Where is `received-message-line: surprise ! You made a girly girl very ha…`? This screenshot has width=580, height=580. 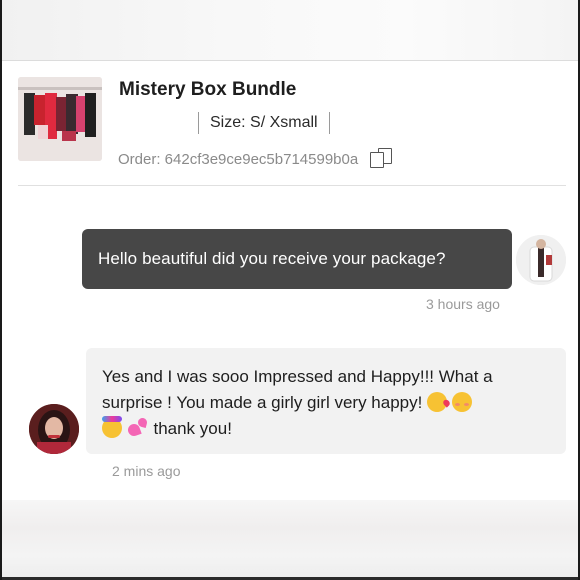
received-message-line: surprise ! You made a girly girl very ha… is located at coordinates (327, 403).